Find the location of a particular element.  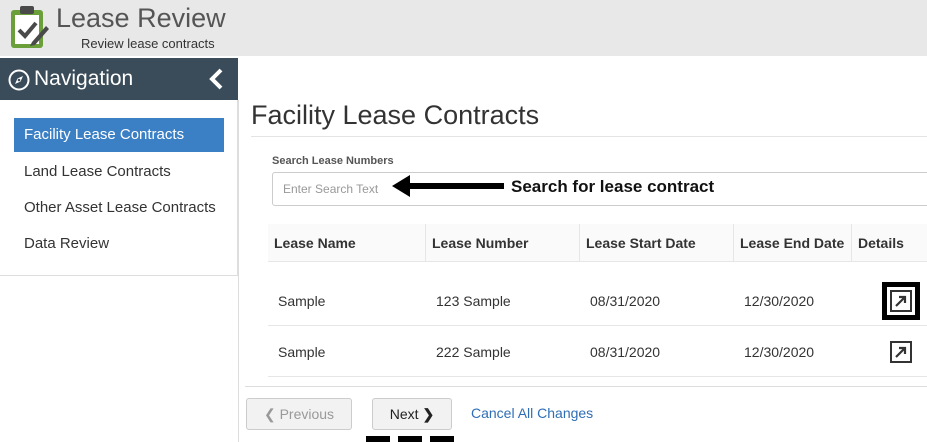

table-row: Sample 123 Sample 08/31/2020 12/30/2020 is located at coordinates (597, 301).